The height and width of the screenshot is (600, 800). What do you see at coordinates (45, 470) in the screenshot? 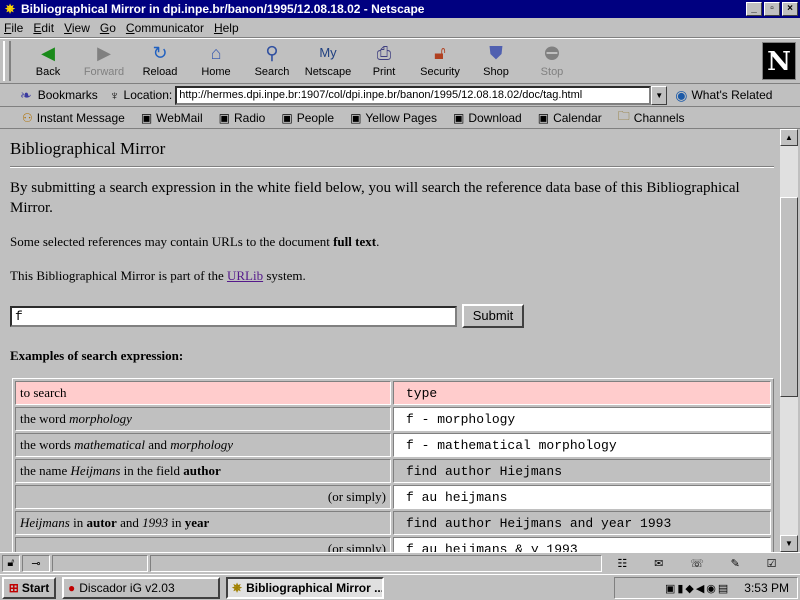
I see `desc-text: the name` at bounding box center [45, 470].